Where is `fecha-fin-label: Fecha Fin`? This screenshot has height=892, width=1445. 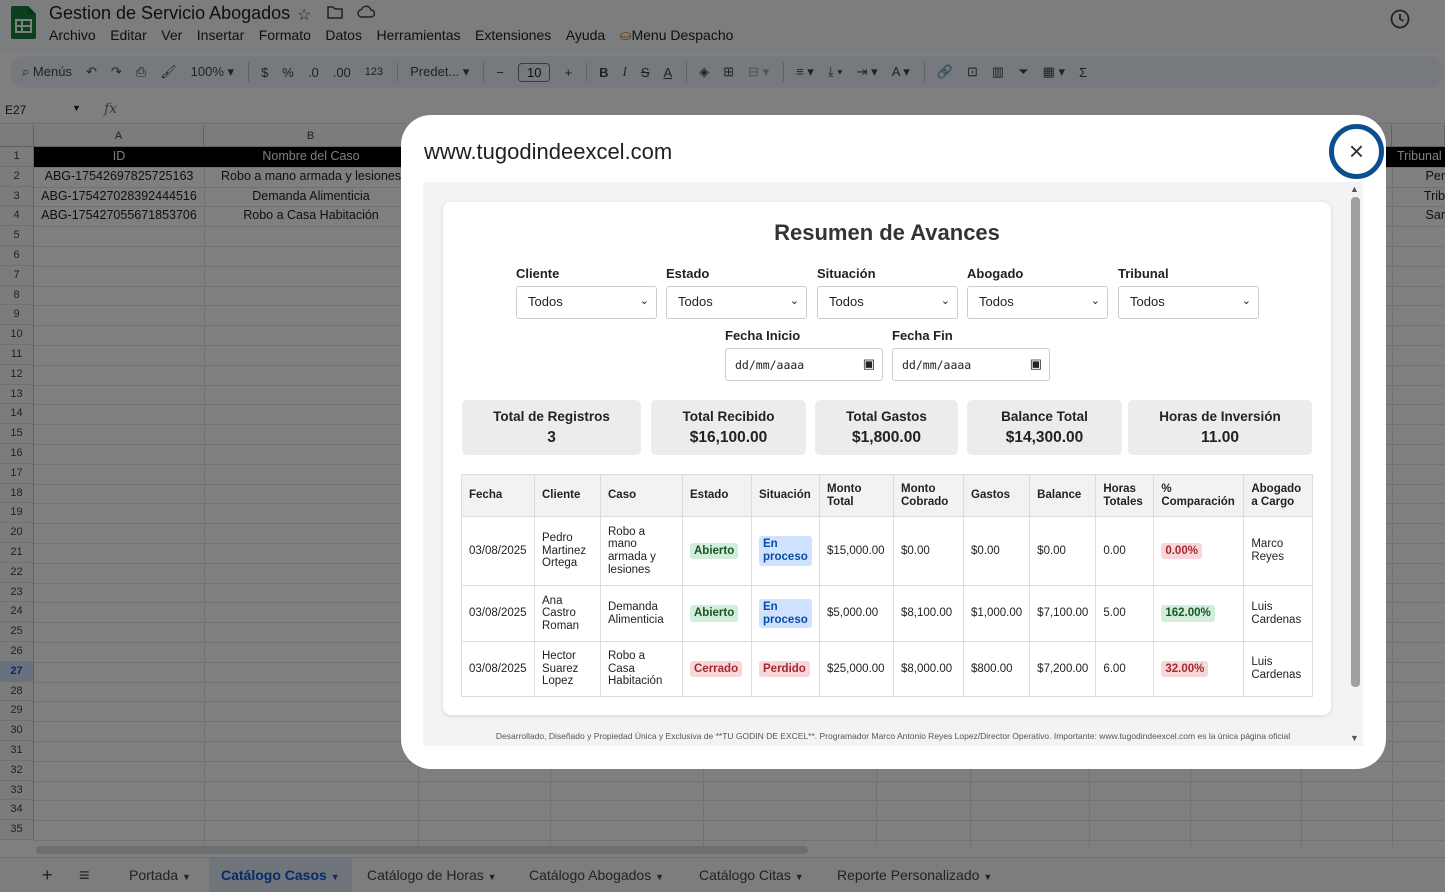
fecha-fin-label: Fecha Fin is located at coordinates (922, 335).